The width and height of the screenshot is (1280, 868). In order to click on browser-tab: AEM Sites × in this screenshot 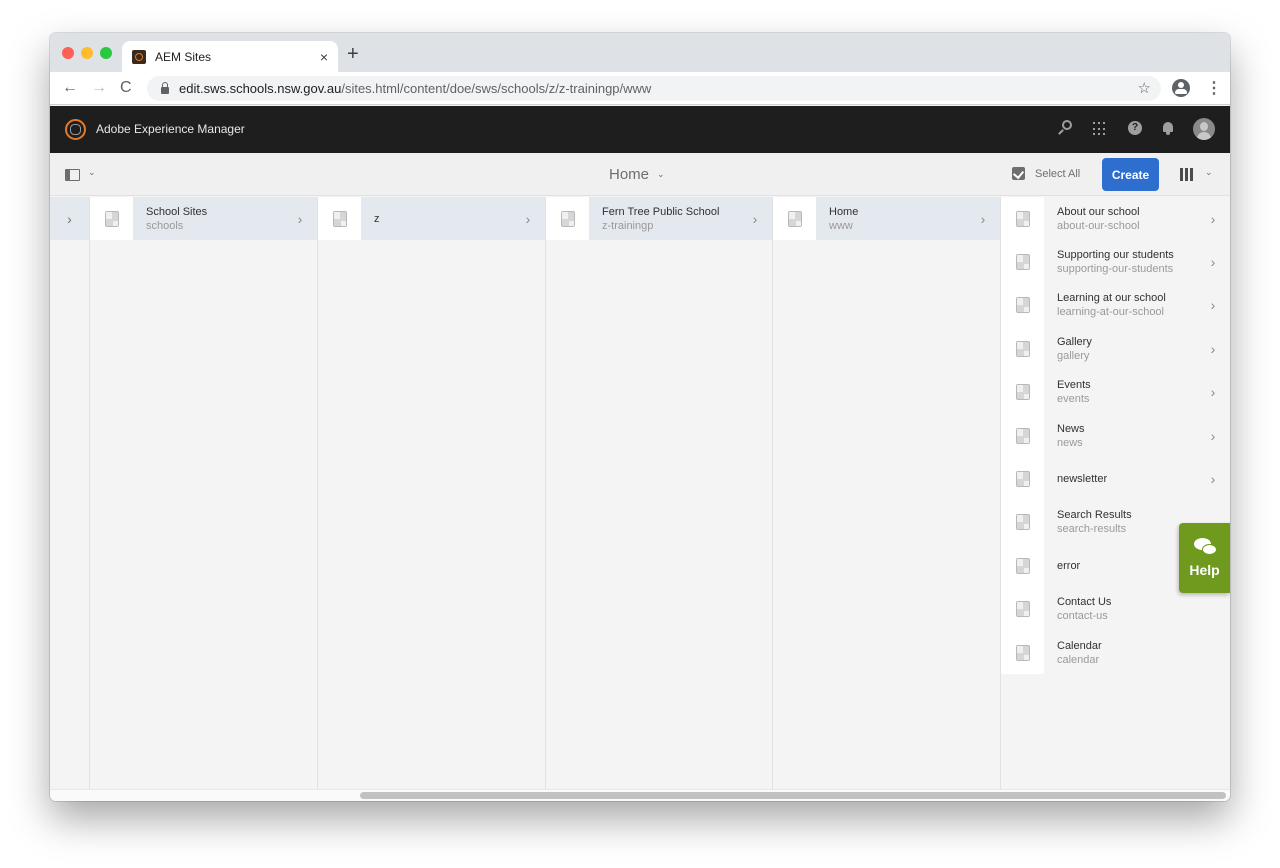, I will do `click(230, 56)`.